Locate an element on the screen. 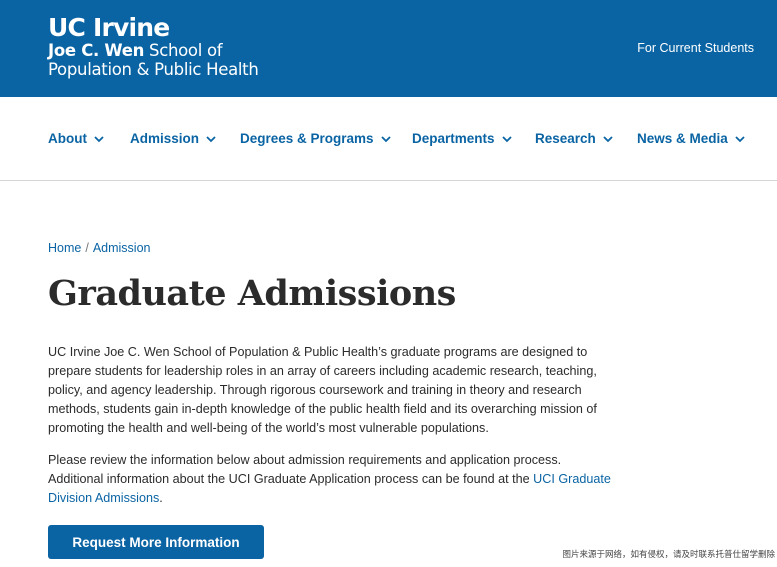 Image resolution: width=777 pixels, height=567 pixels. nav-item-about: About is located at coordinates (76, 138).